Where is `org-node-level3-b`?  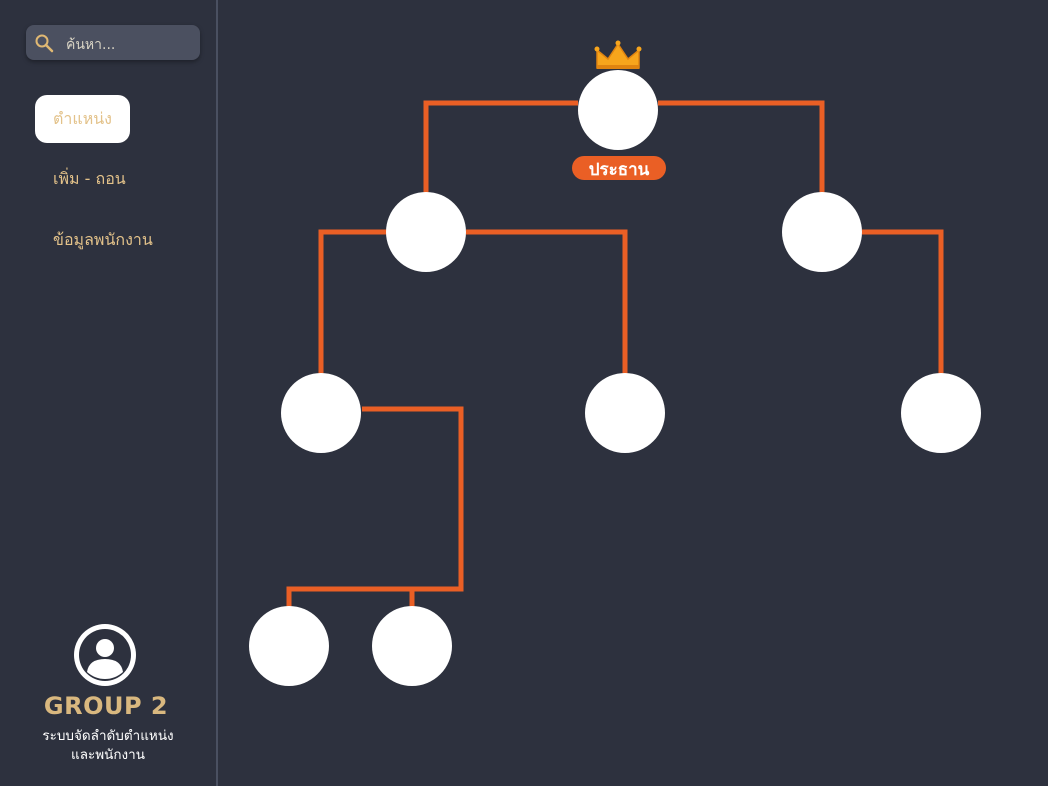
org-node-level3-b is located at coordinates (412, 646).